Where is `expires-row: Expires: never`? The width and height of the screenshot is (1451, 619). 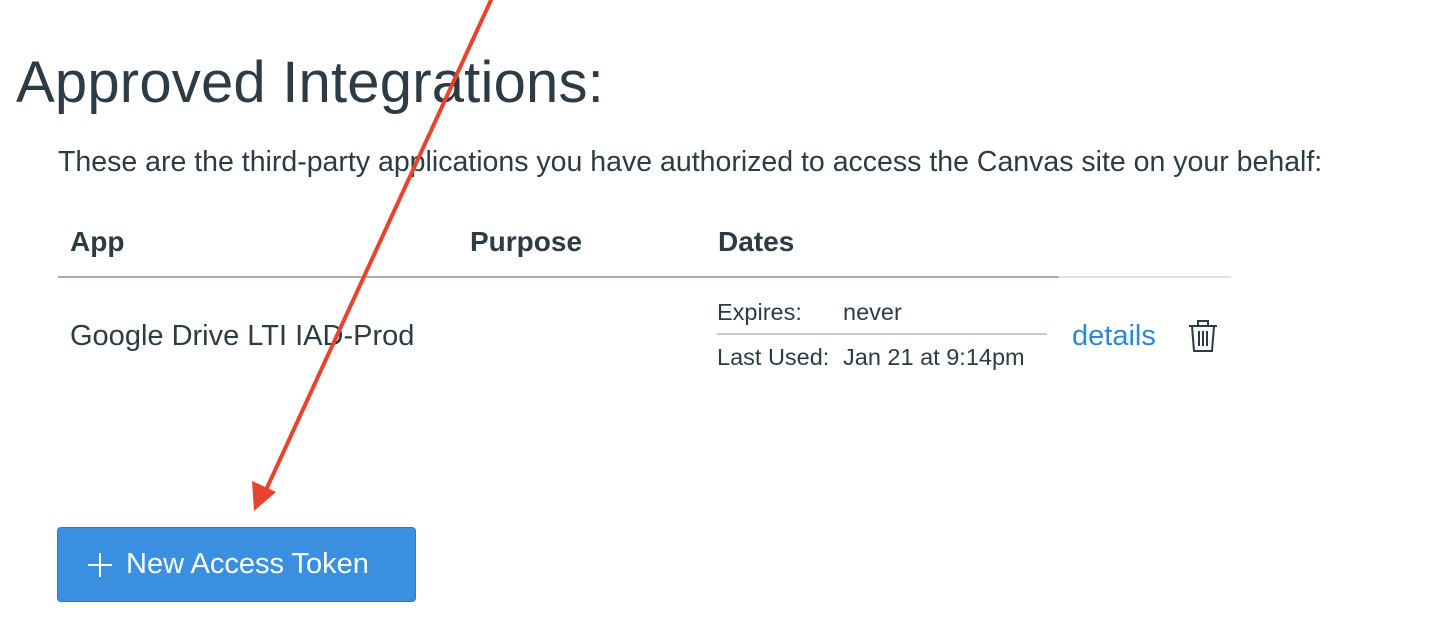
expires-row: Expires: never is located at coordinates (882, 312).